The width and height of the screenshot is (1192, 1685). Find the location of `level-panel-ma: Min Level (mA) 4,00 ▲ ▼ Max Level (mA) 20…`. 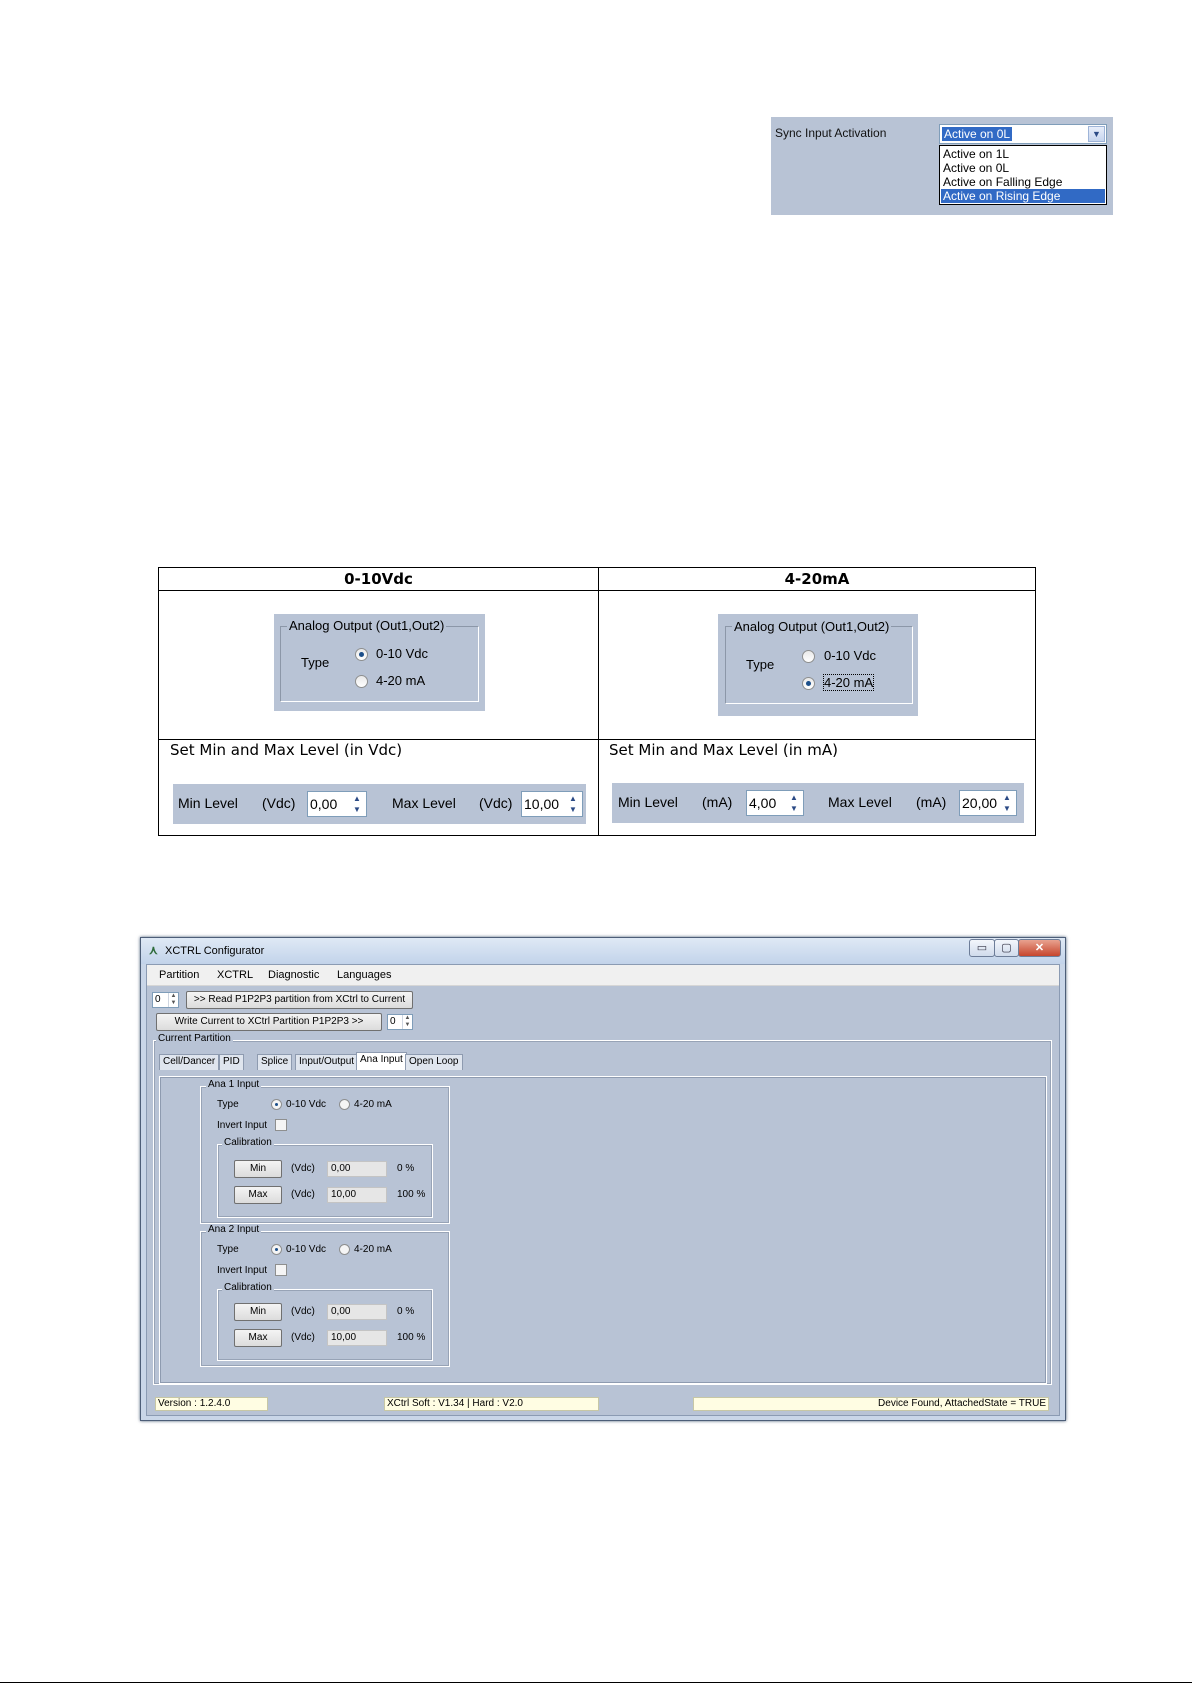

level-panel-ma: Min Level (mA) 4,00 ▲ ▼ Max Level (mA) 20… is located at coordinates (818, 803).